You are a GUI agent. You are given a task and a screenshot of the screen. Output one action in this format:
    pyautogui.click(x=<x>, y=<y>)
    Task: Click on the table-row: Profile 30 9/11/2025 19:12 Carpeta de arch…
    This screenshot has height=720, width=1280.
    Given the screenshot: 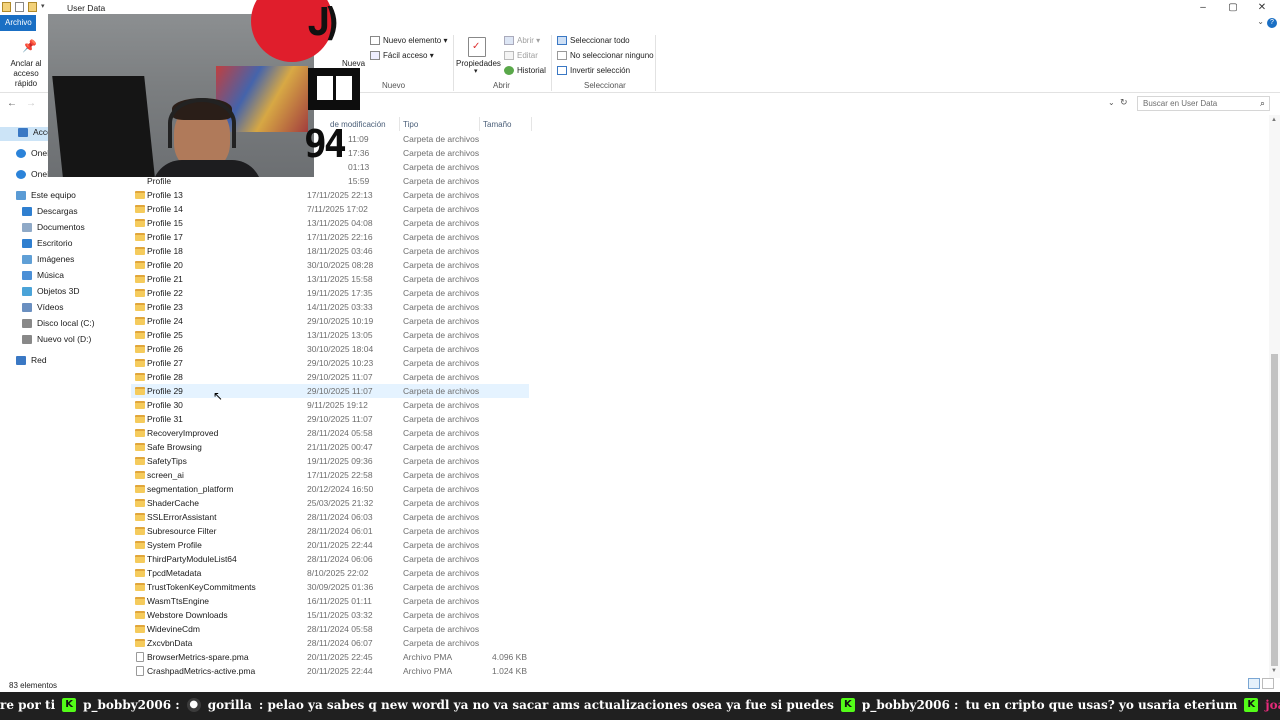 What is the action you would take?
    pyautogui.click(x=330, y=405)
    